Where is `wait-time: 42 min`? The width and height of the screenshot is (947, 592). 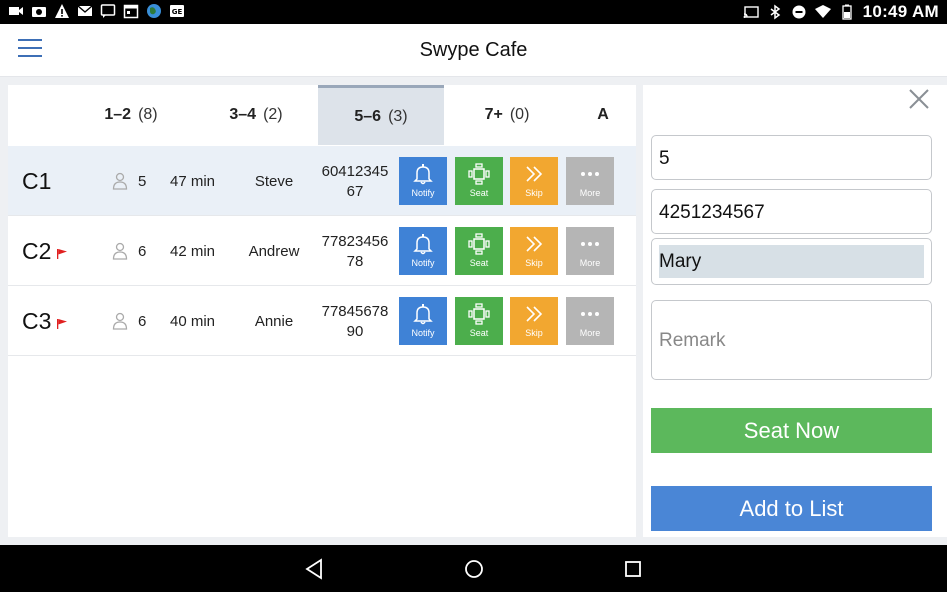 wait-time: 42 min is located at coordinates (193, 251).